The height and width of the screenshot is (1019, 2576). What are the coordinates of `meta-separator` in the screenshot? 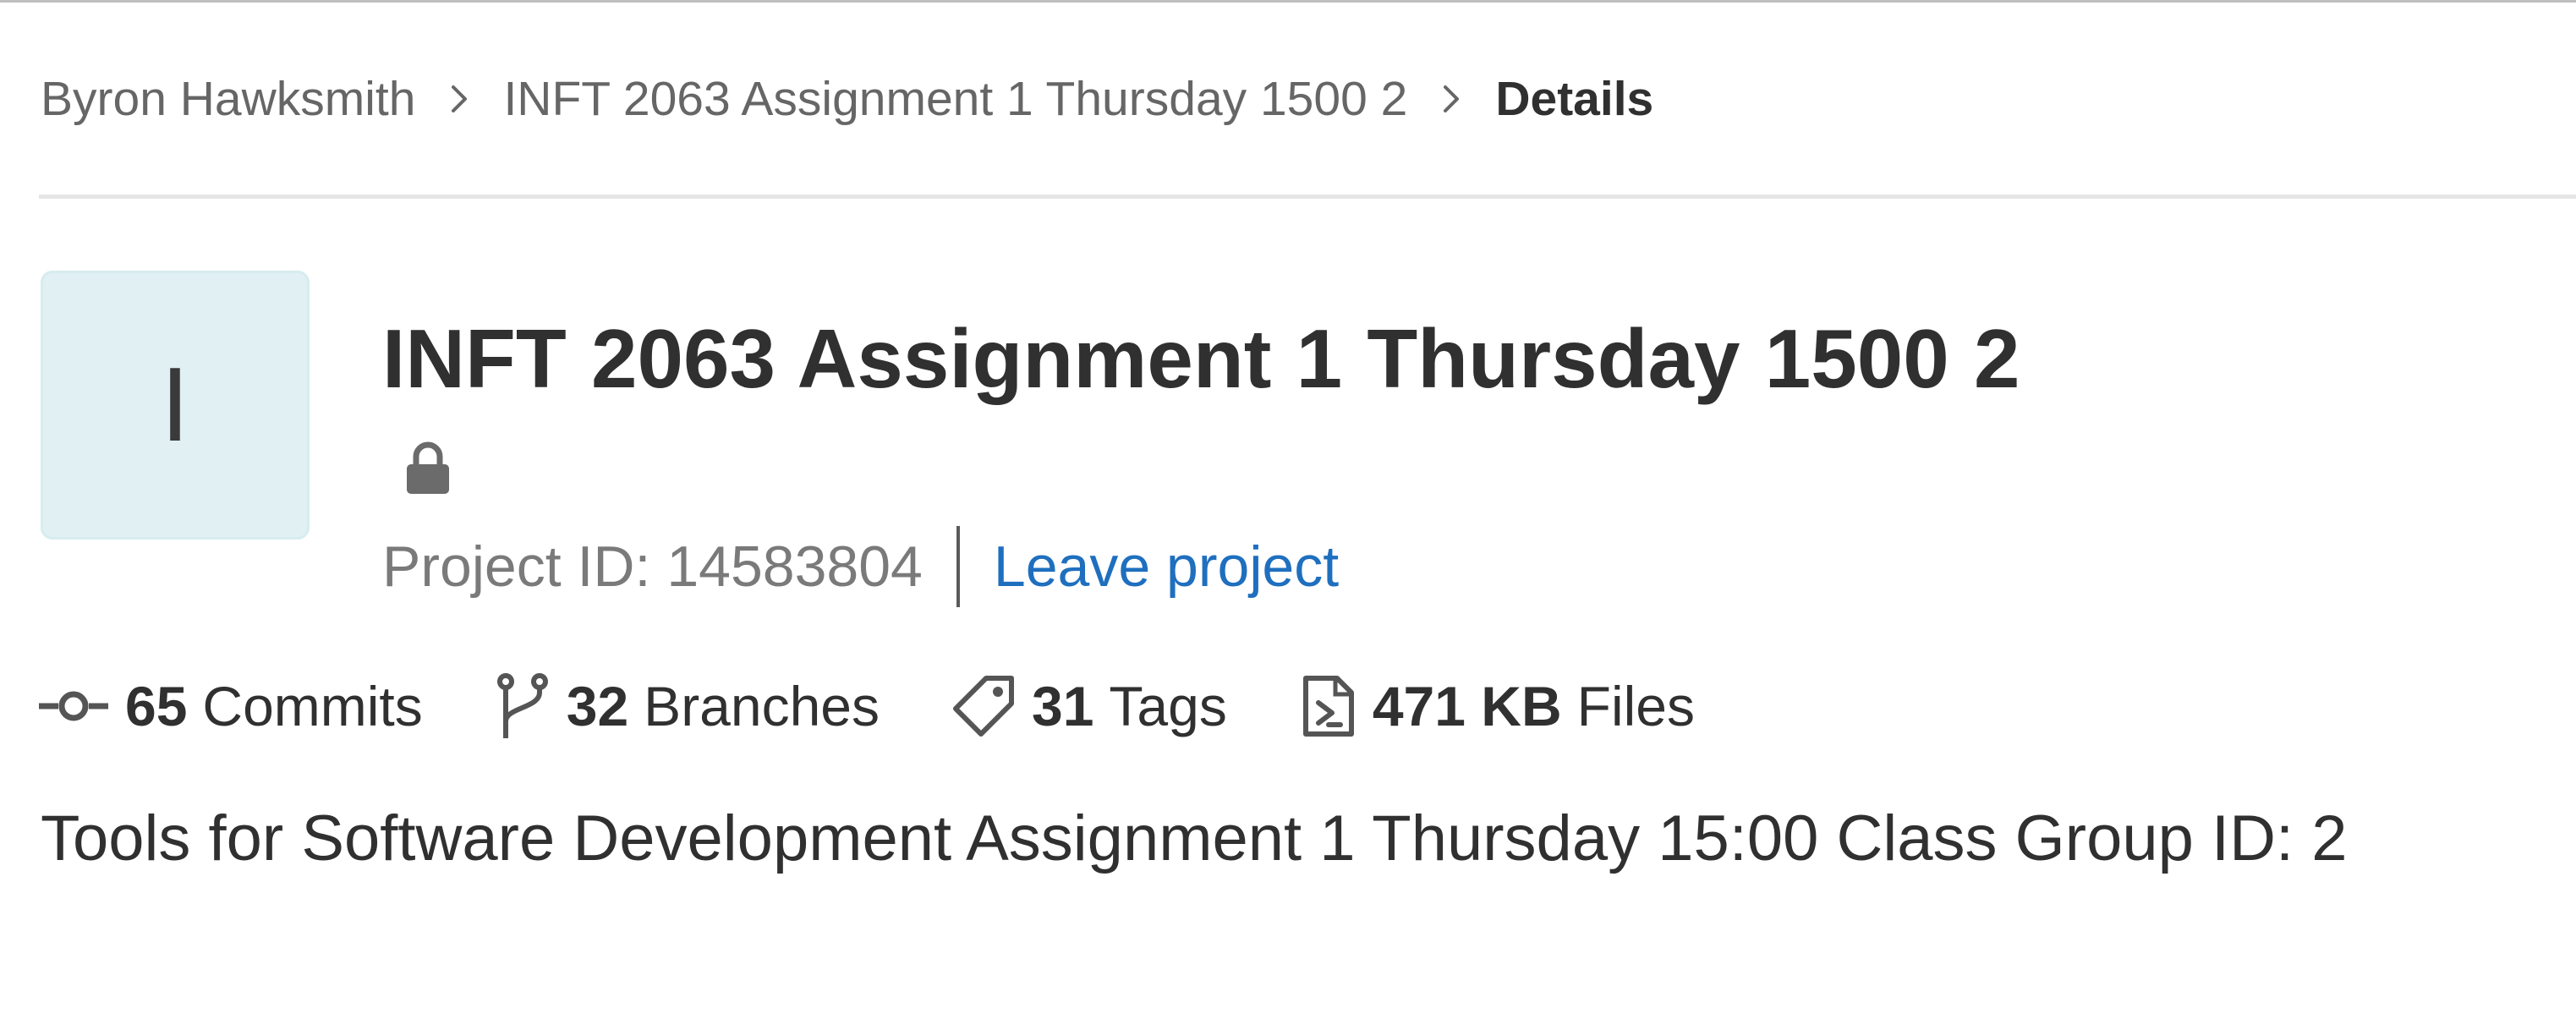 It's located at (958, 566).